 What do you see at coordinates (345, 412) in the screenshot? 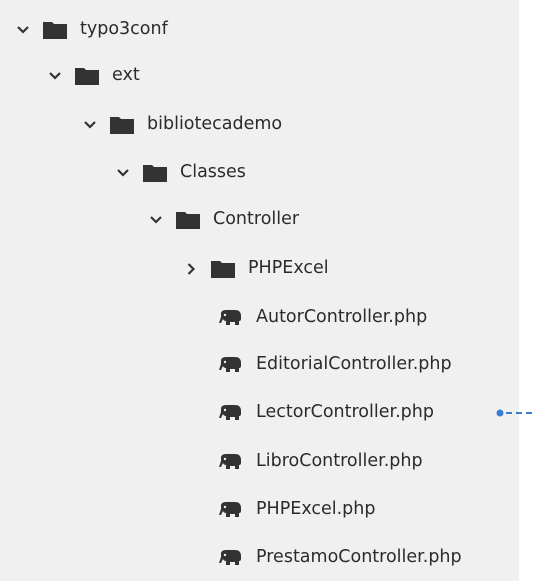
I see `tree-row-label: LectorController.php` at bounding box center [345, 412].